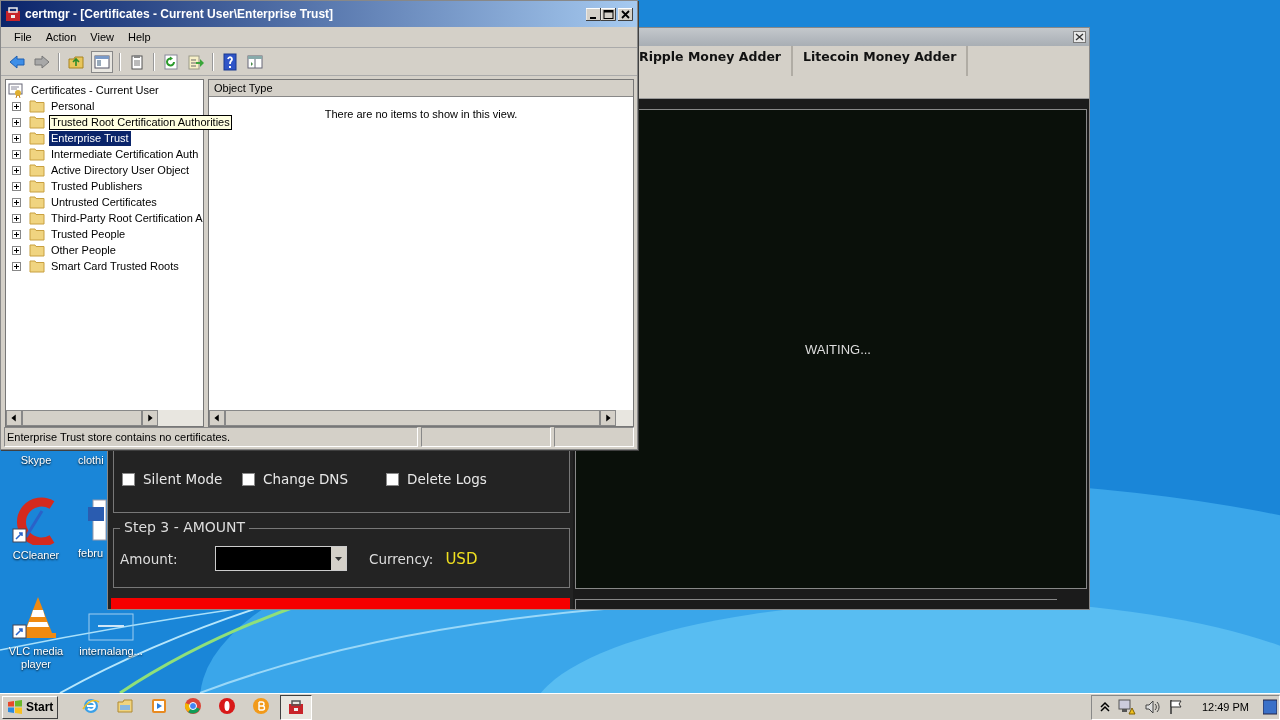 This screenshot has height=720, width=1280. I want to click on browser-e-icon, so click(91, 706).